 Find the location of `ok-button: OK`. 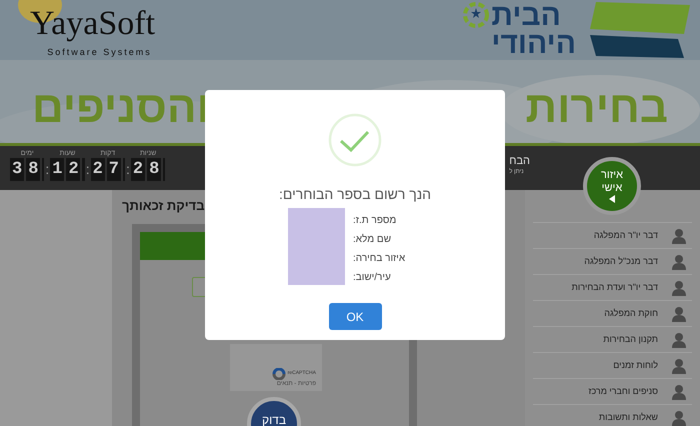

ok-button: OK is located at coordinates (355, 316).